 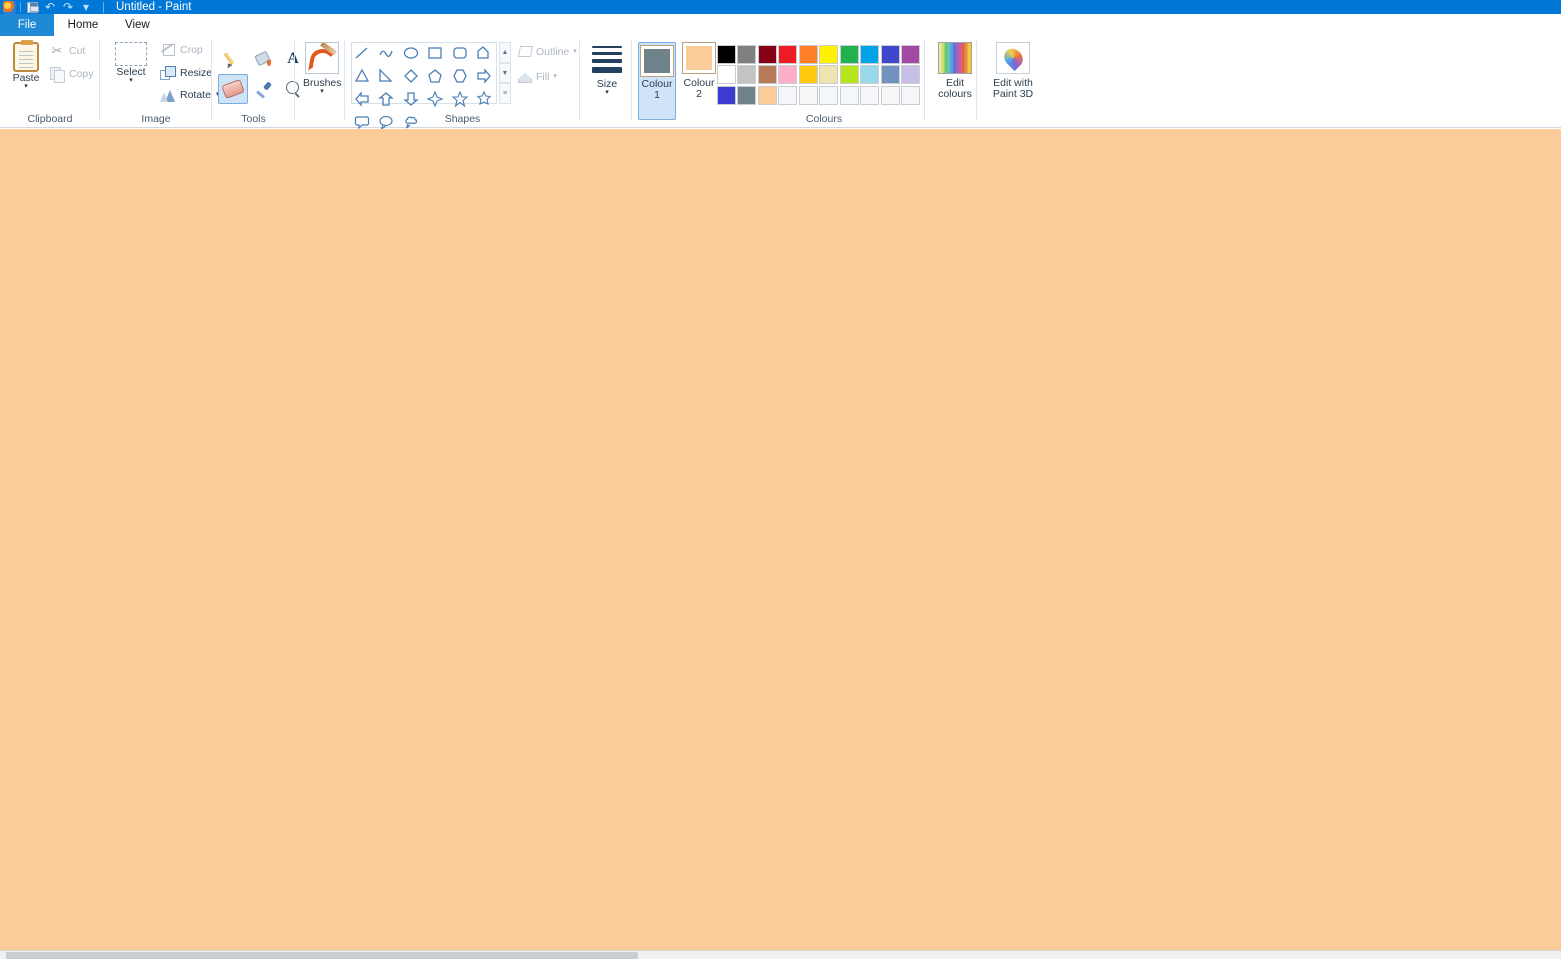 I want to click on tool-pencil, so click(x=233, y=59).